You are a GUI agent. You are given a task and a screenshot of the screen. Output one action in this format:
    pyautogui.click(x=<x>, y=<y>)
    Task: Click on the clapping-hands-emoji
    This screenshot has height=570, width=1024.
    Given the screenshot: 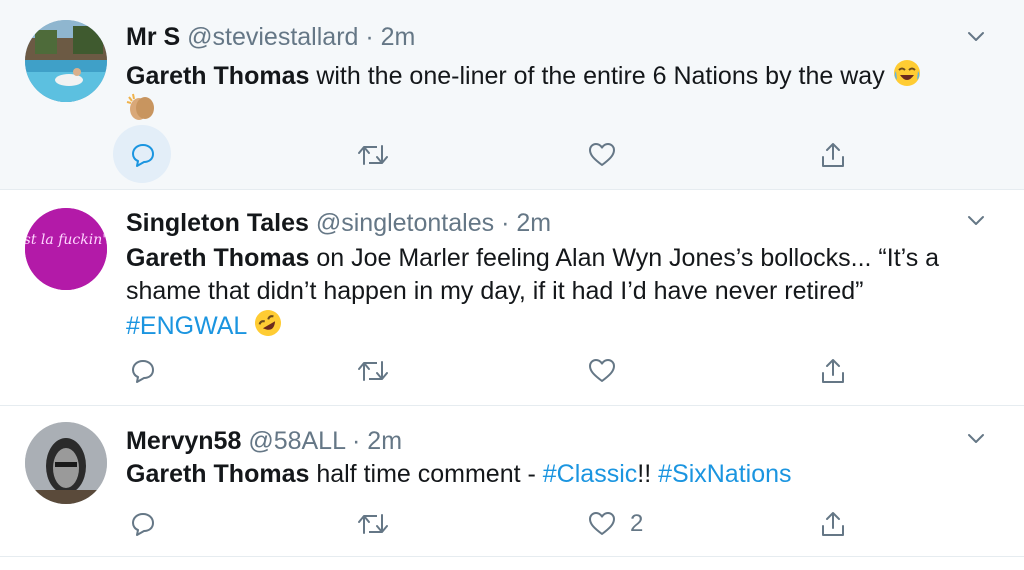 What is the action you would take?
    pyautogui.click(x=140, y=106)
    